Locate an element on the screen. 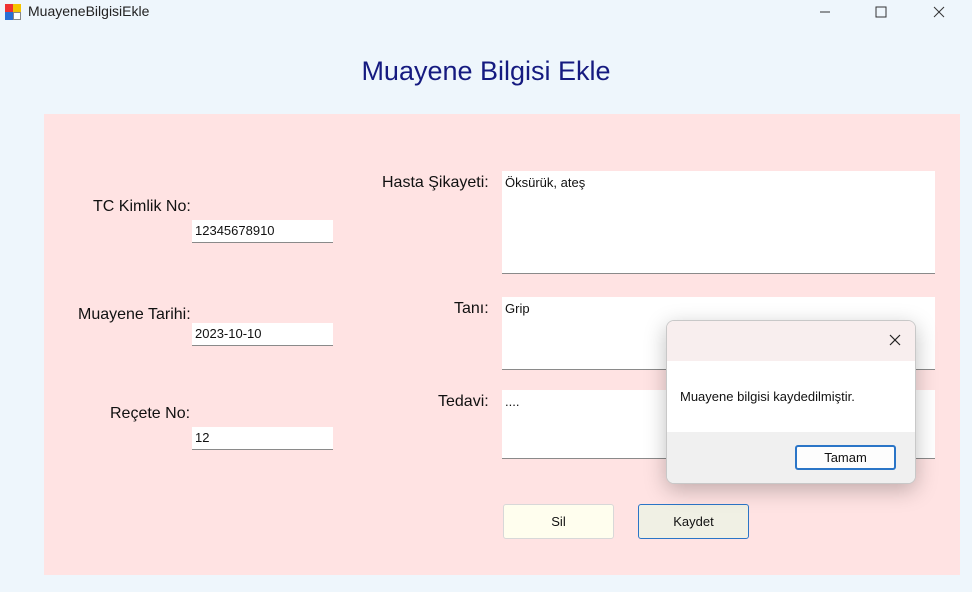 The width and height of the screenshot is (972, 592). tc-label: TC Kimlik No: is located at coordinates (142, 206).